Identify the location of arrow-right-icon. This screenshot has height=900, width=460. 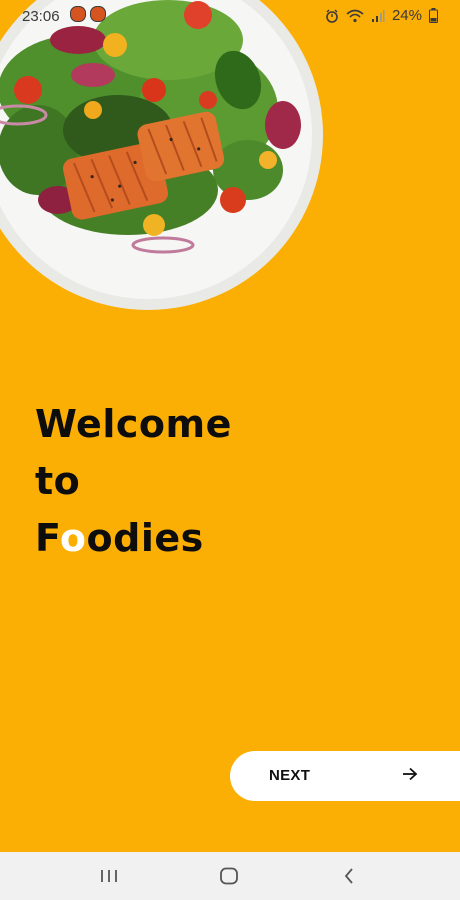
(410, 776).